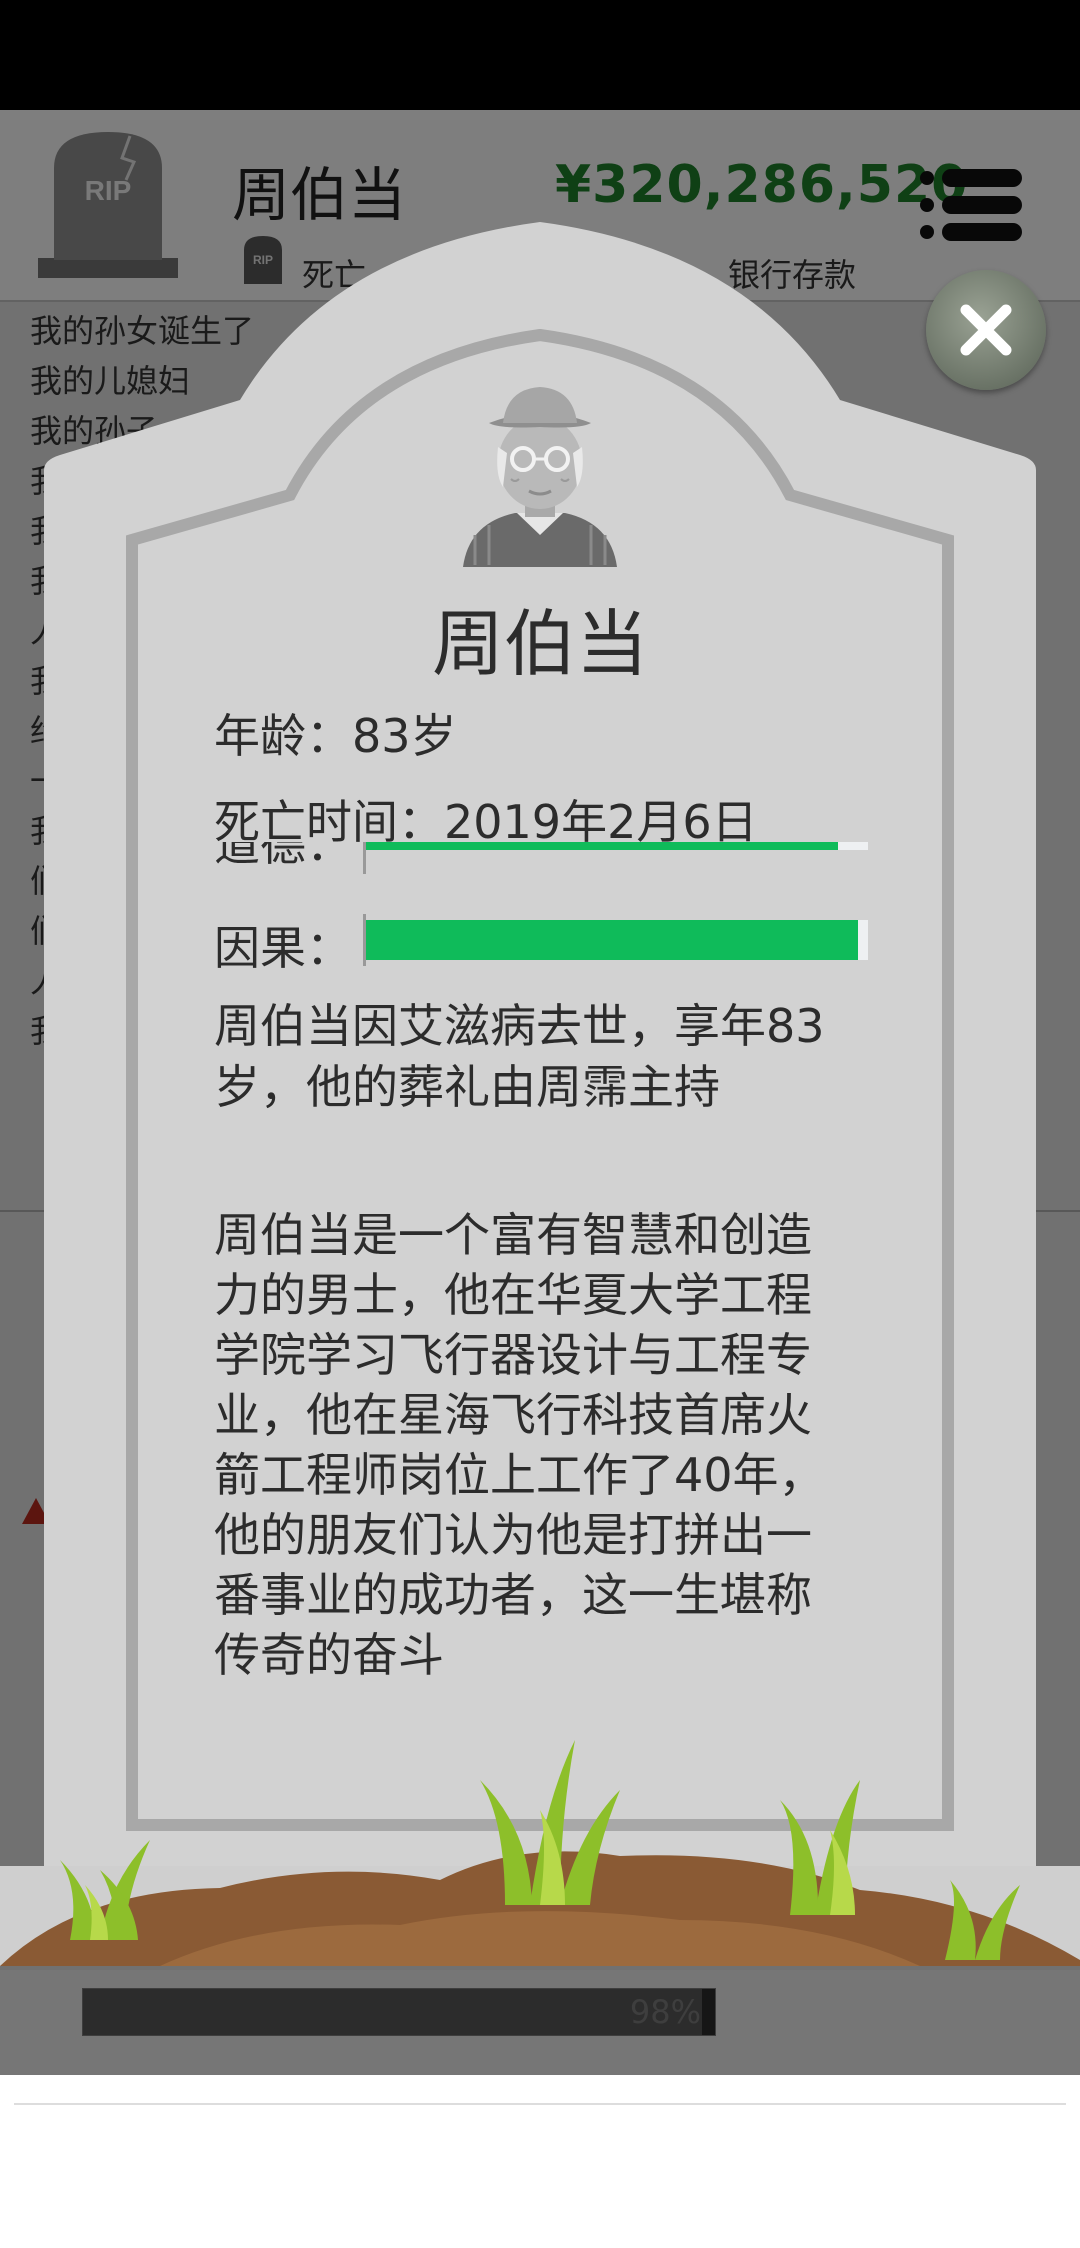 The image size is (1080, 2248). I want to click on karma-label: 因果：, so click(283, 948).